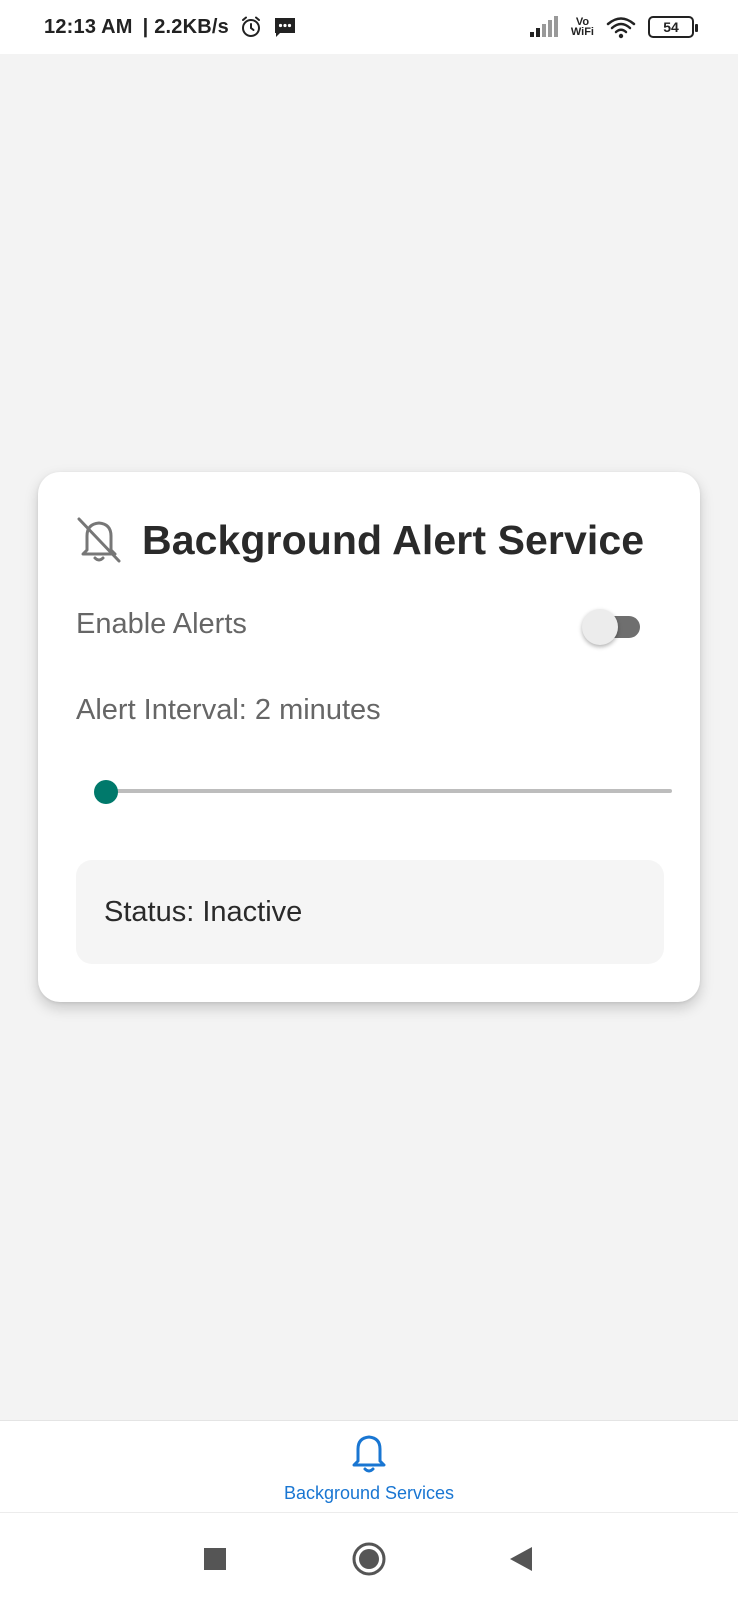 This screenshot has height=1600, width=738. Describe the element at coordinates (358, 626) in the screenshot. I see `enable-alerts-row: Enable Alerts` at that location.